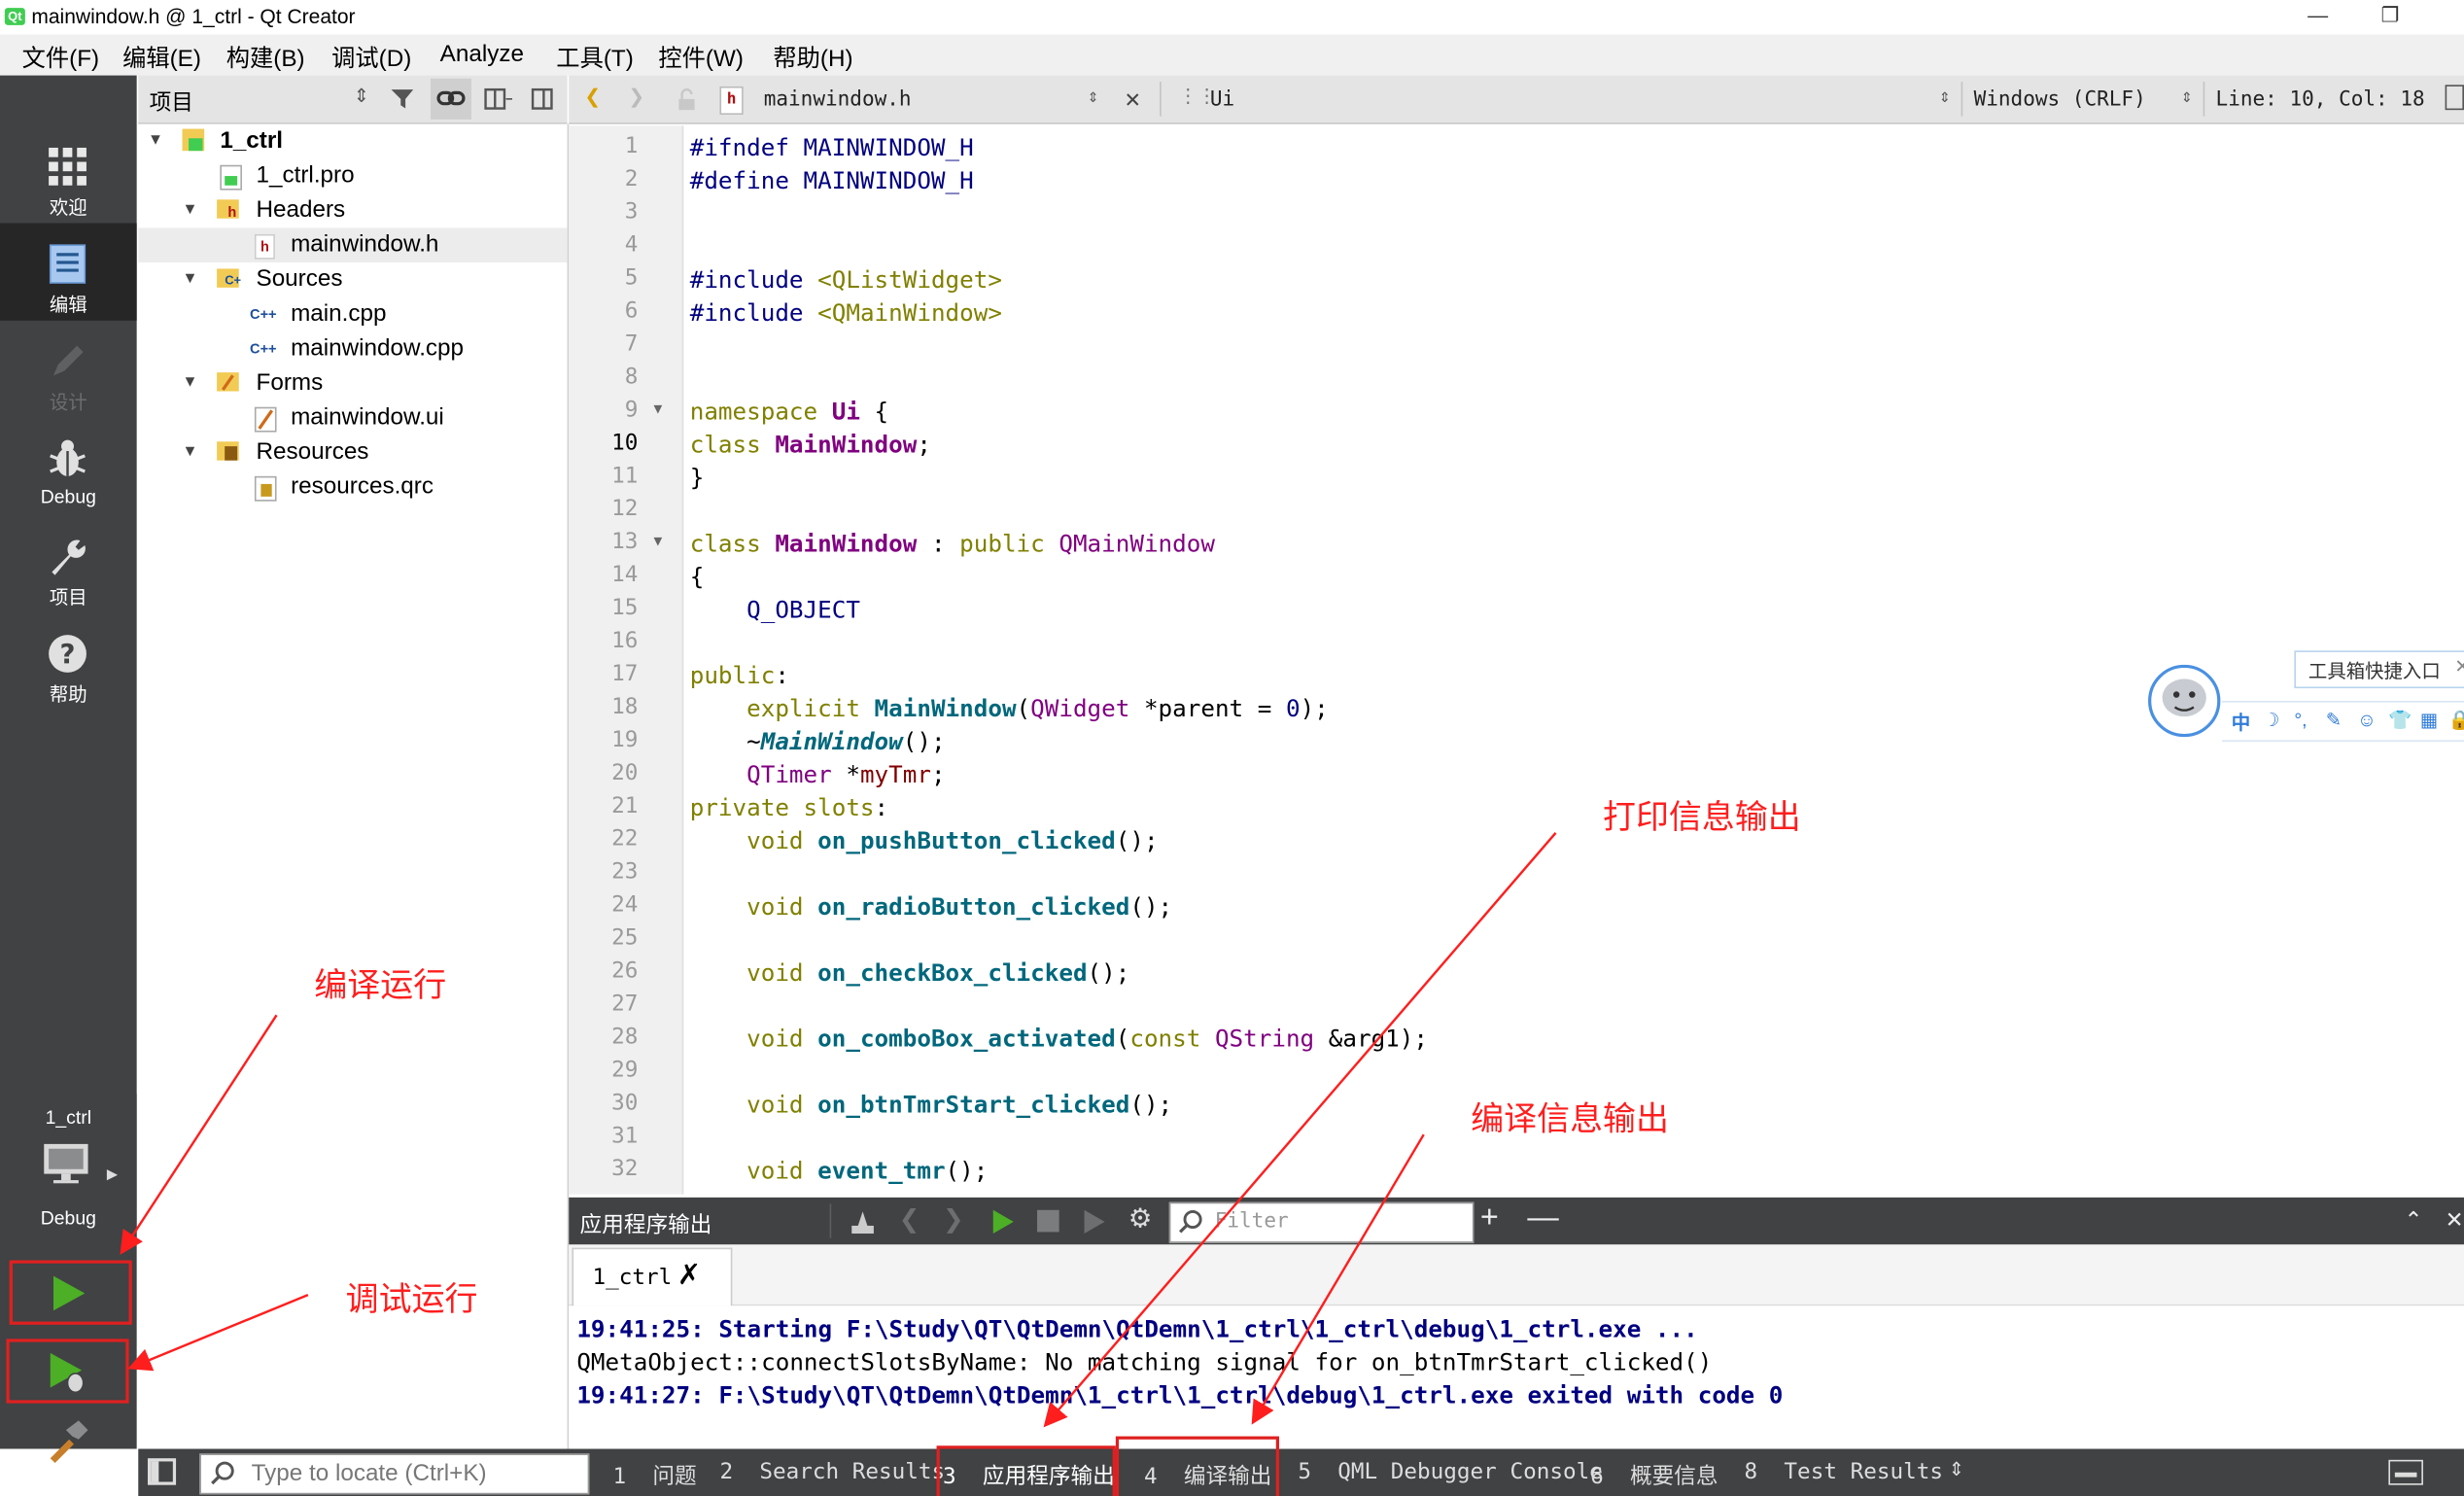 This screenshot has width=2464, height=1496. I want to click on split-icon, so click(498, 99).